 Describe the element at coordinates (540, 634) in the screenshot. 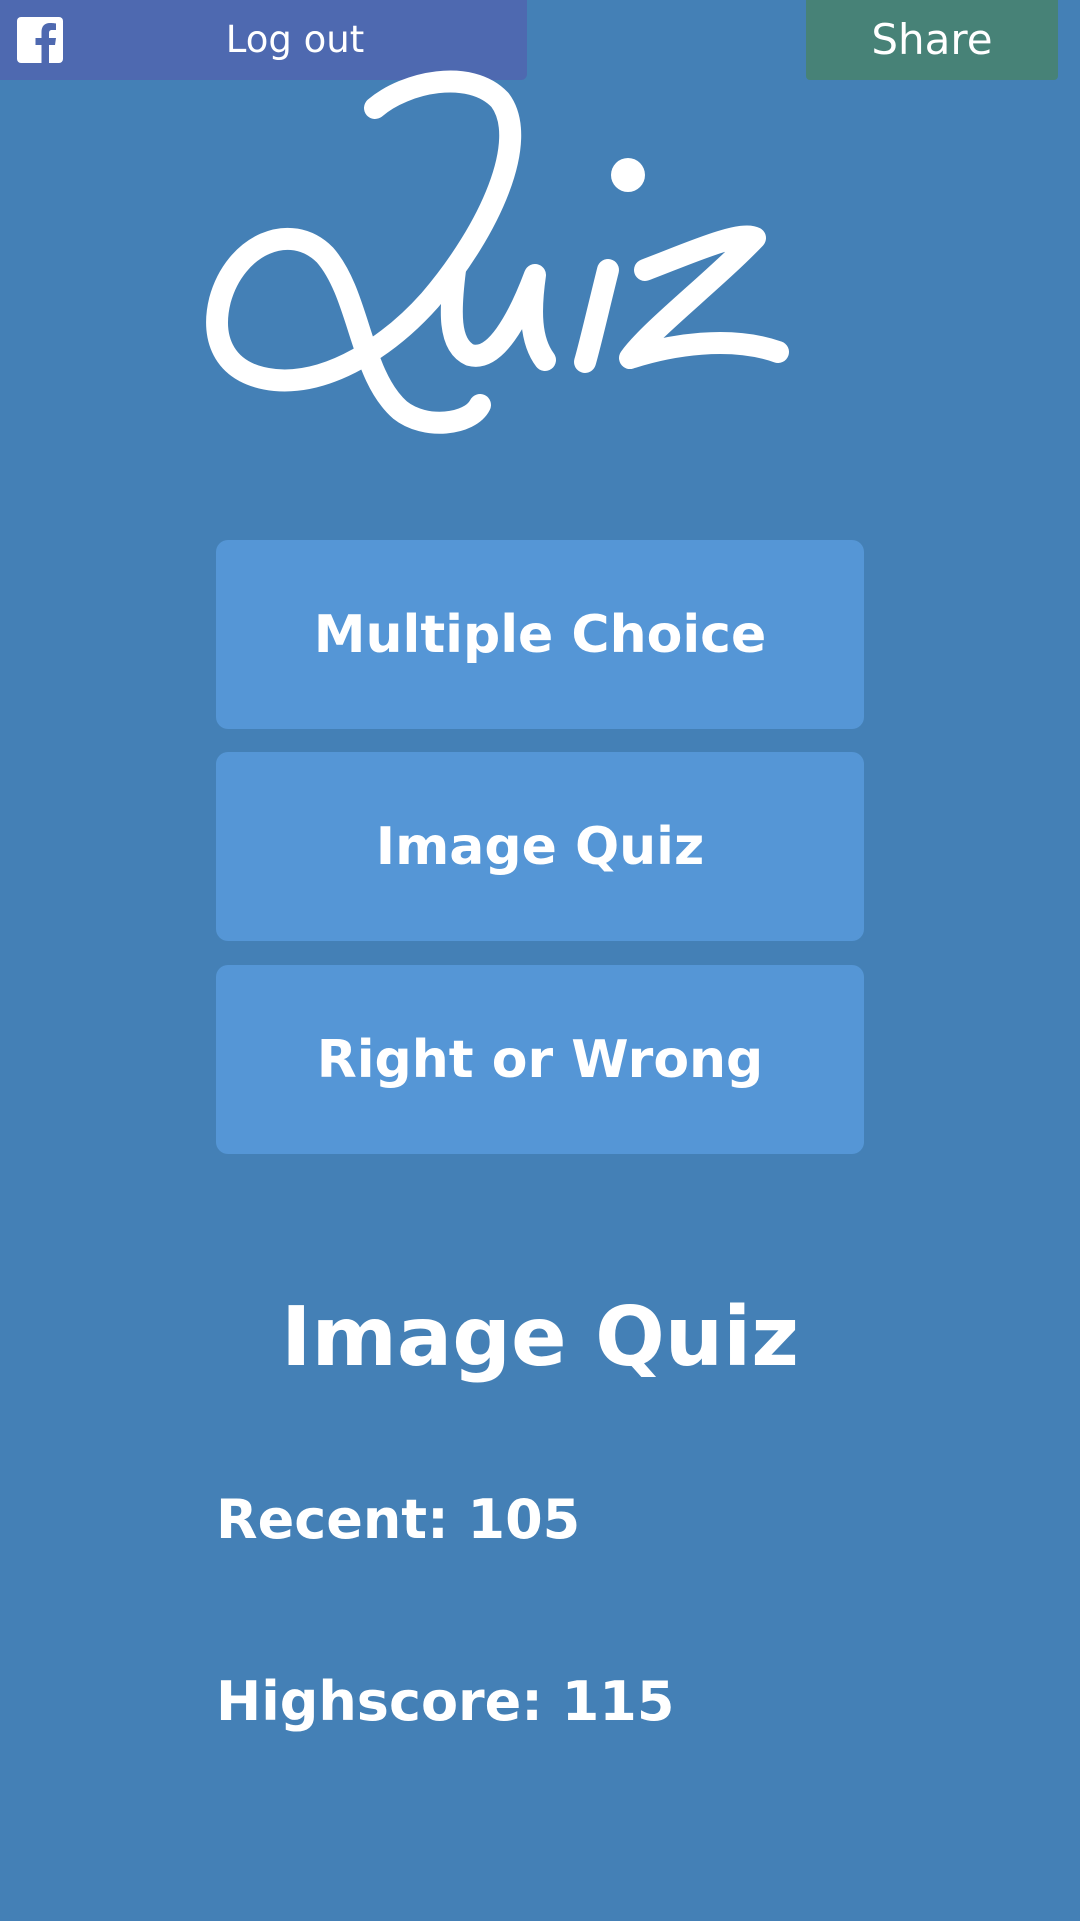

I see `multiple-choice-button: Multiple Choice` at that location.